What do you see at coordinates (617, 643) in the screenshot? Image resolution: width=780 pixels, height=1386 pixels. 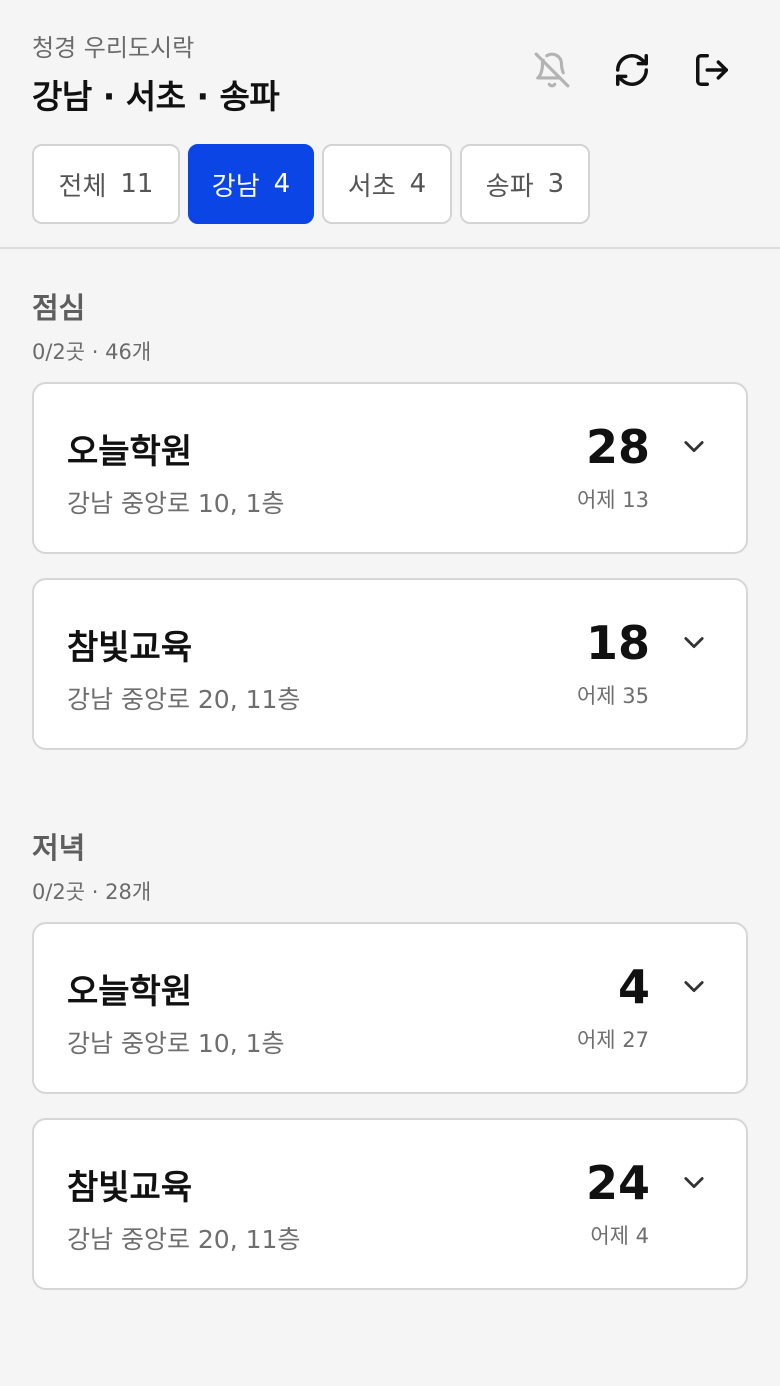 I see `order-count: 18` at bounding box center [617, 643].